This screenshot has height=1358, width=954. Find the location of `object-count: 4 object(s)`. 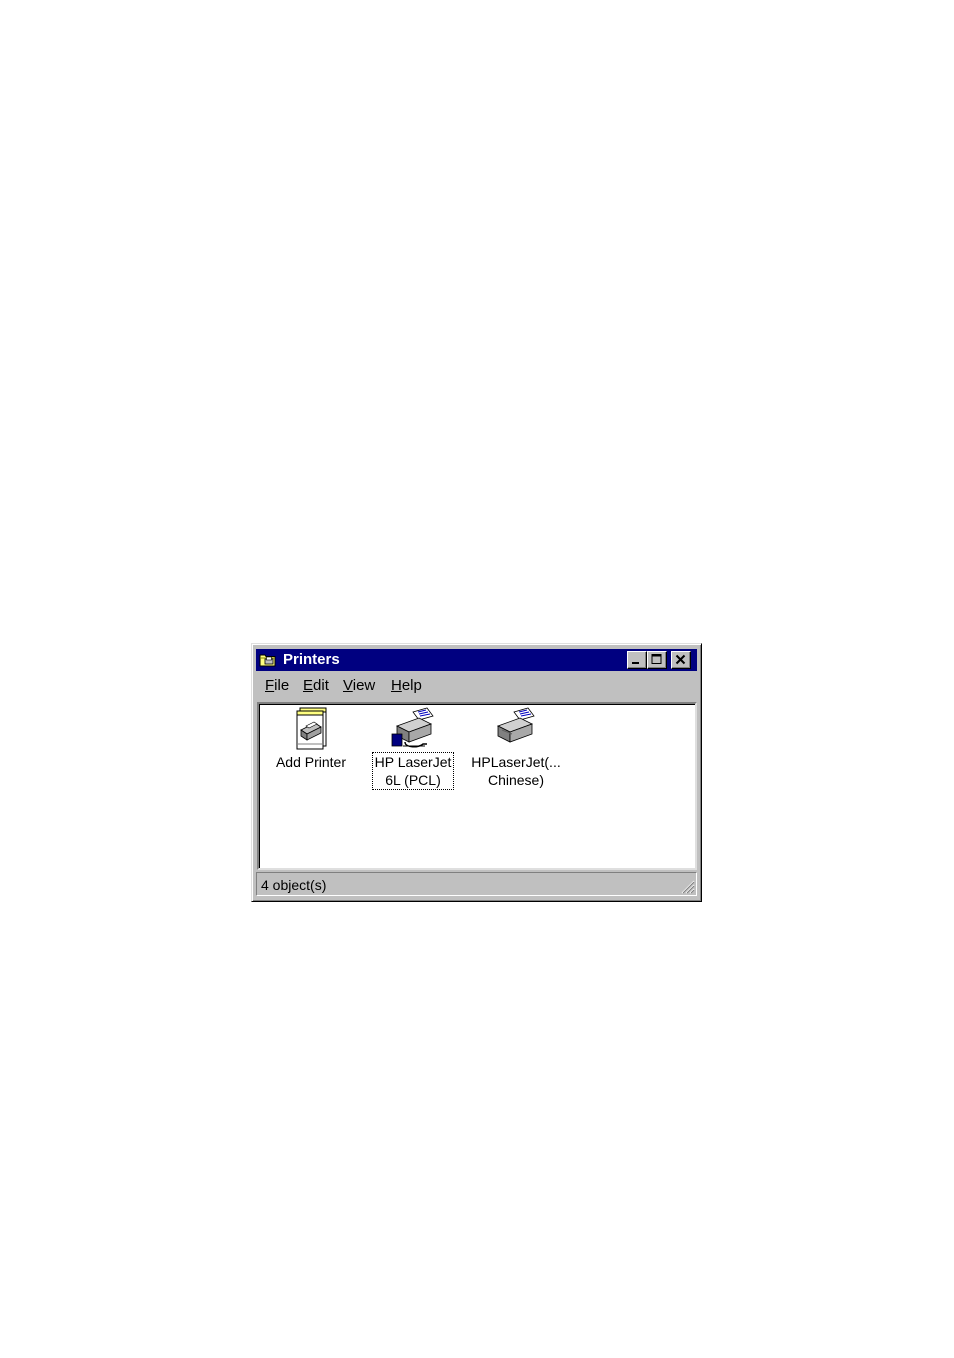

object-count: 4 object(s) is located at coordinates (294, 885).